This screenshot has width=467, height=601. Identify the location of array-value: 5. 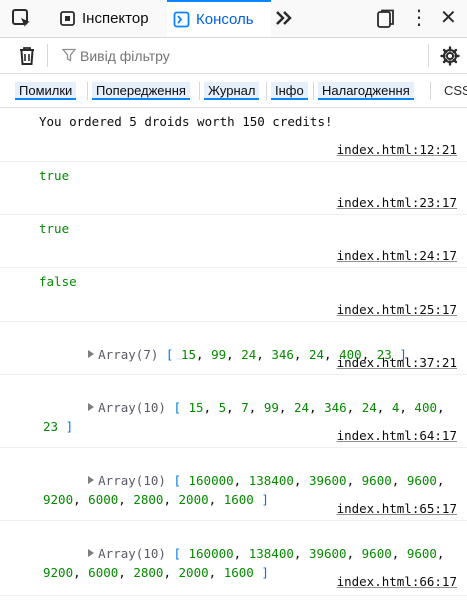
(222, 407).